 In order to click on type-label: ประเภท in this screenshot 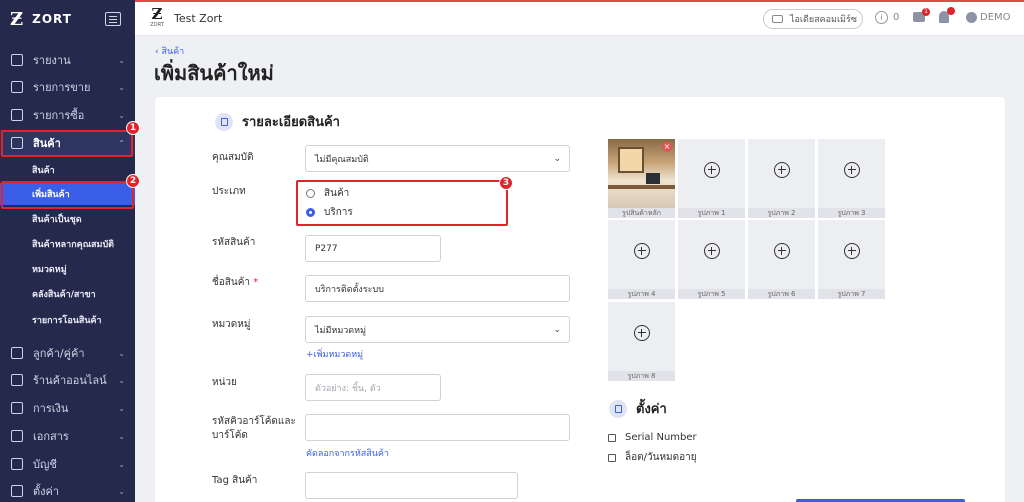, I will do `click(229, 191)`.